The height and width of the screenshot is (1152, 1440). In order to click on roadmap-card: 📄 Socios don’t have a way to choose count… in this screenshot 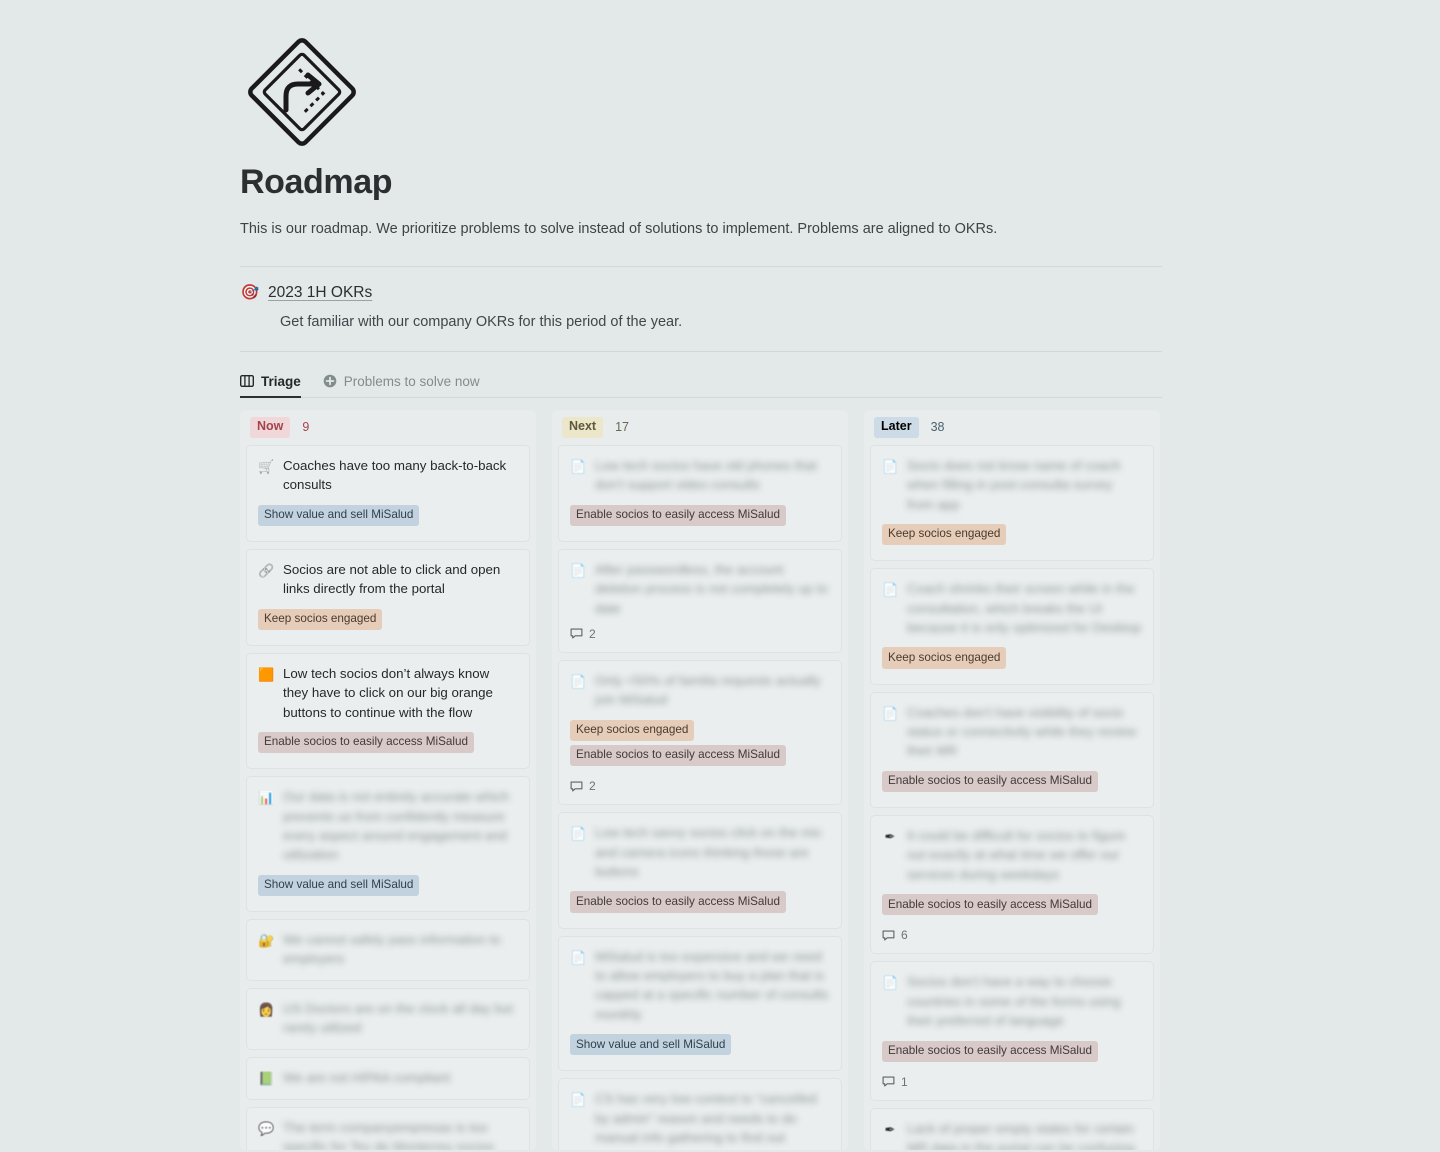, I will do `click(1012, 1031)`.